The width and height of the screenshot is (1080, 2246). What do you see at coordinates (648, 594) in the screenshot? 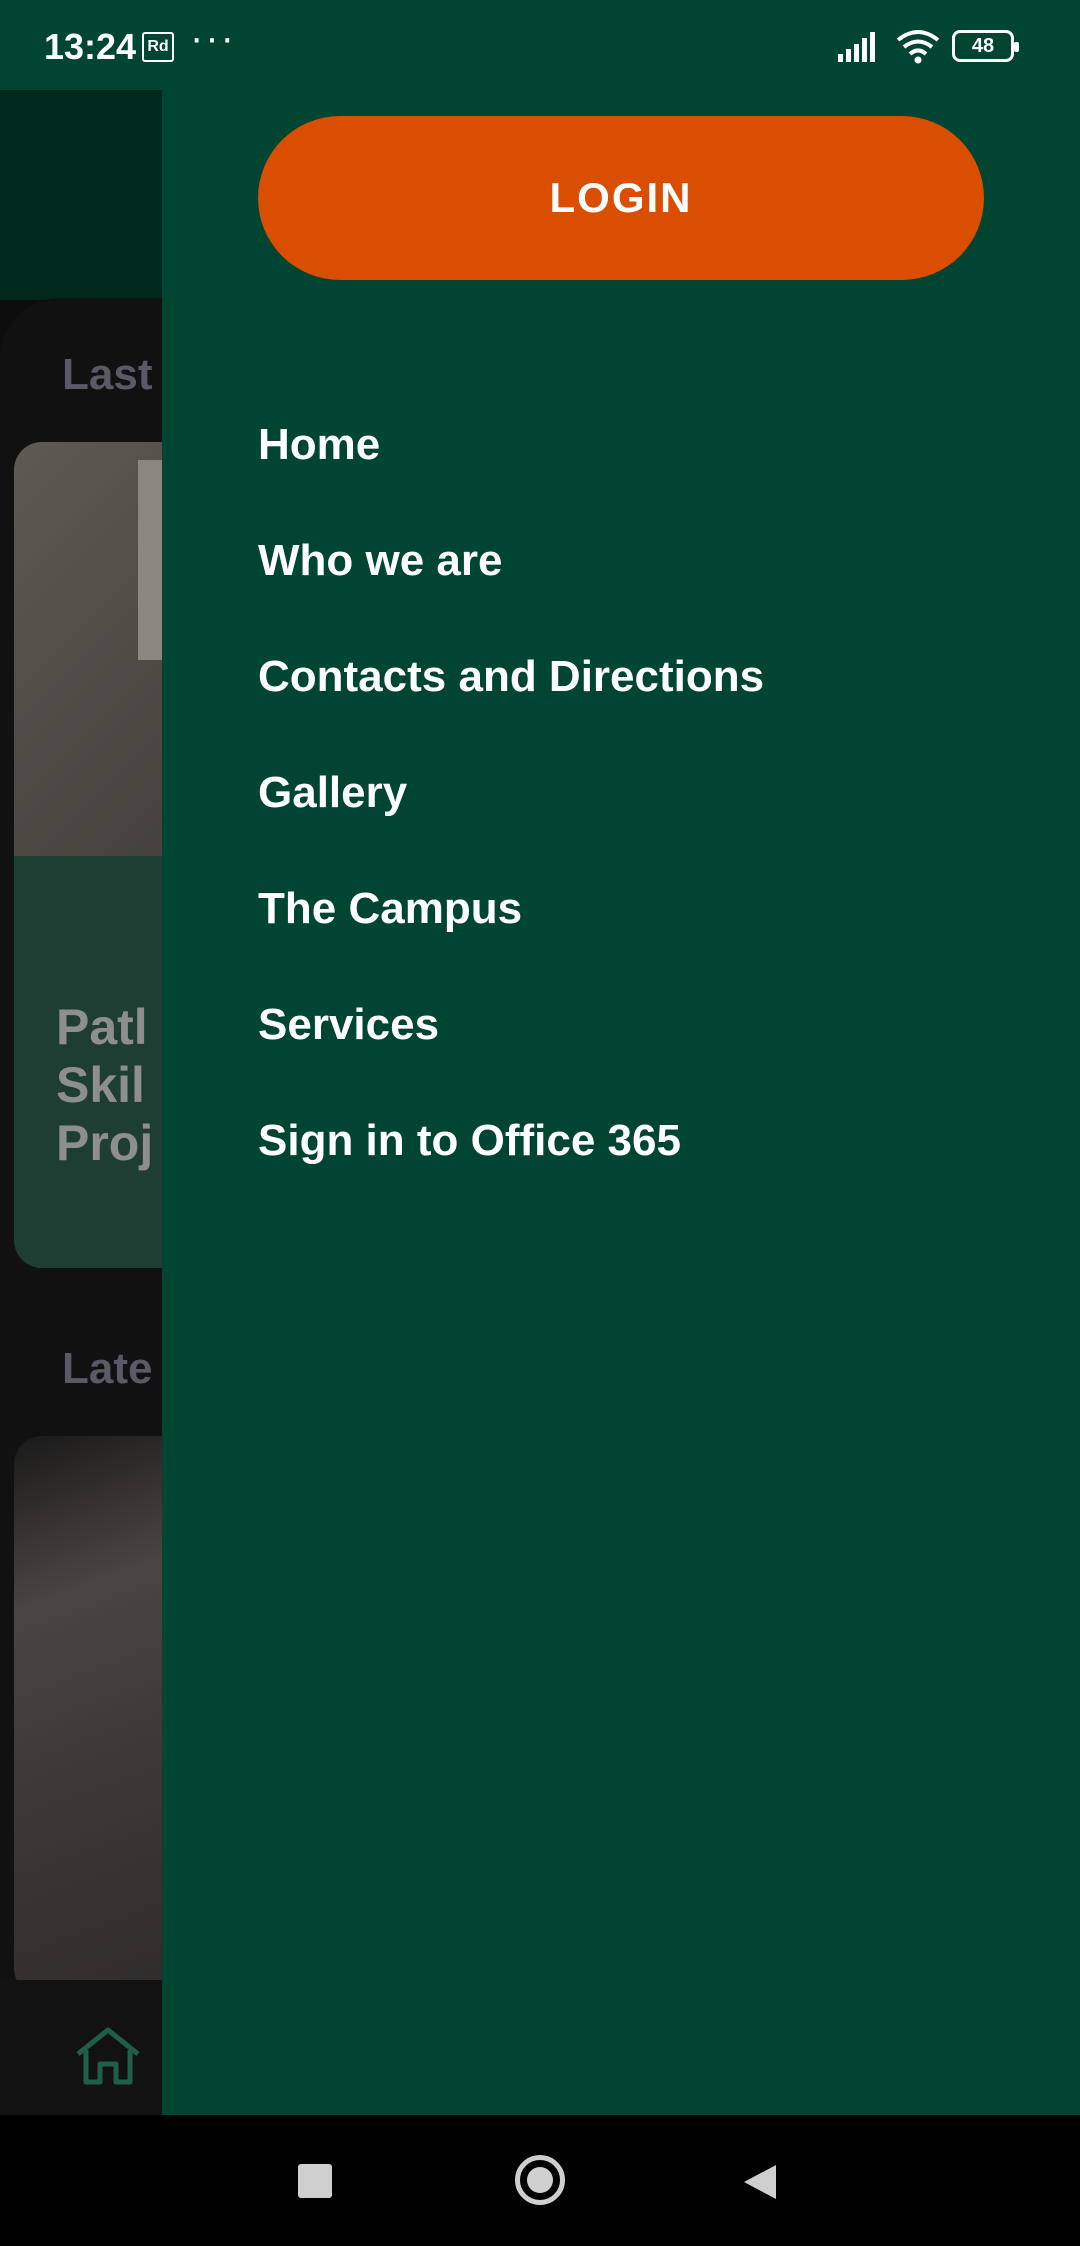
I see `menu-item-who-we-are: Who we are` at bounding box center [648, 594].